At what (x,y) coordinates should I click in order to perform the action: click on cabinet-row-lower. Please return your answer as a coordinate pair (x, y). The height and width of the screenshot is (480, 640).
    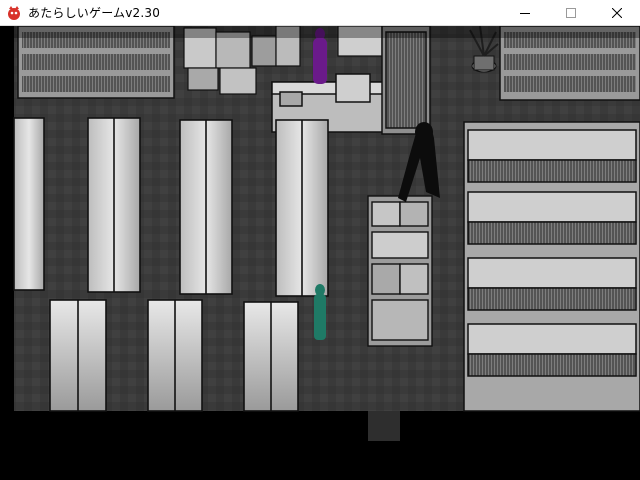
    Looking at the image, I should click on (174, 355).